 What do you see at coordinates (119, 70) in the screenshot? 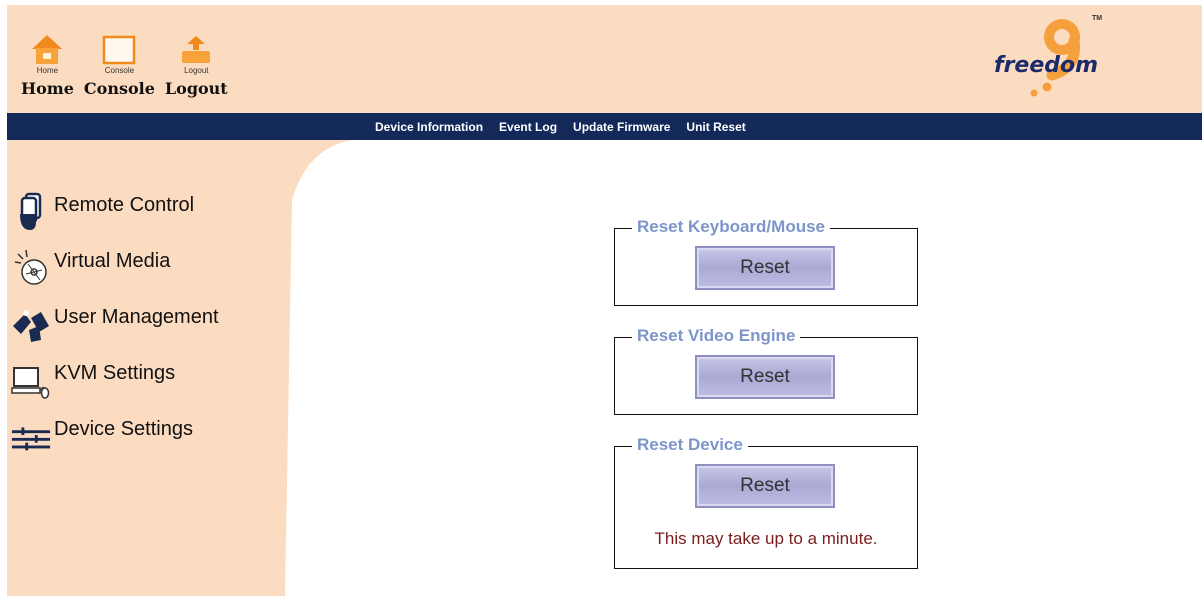
I see `console-tiny-label: Console` at bounding box center [119, 70].